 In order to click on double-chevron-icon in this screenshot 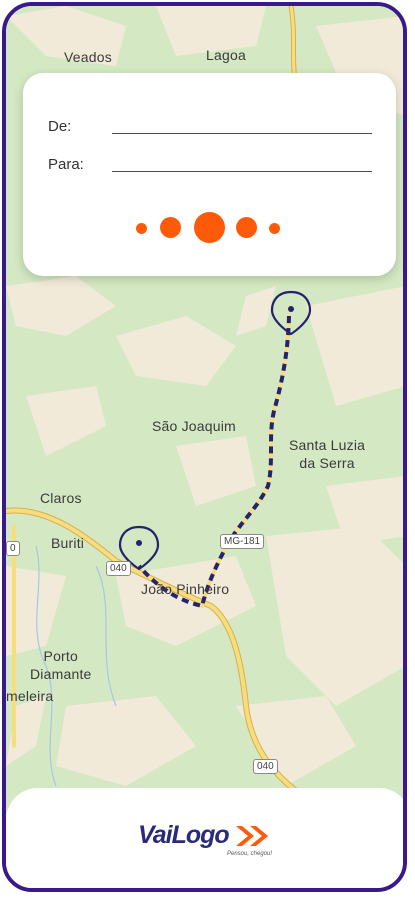, I will do `click(252, 836)`.